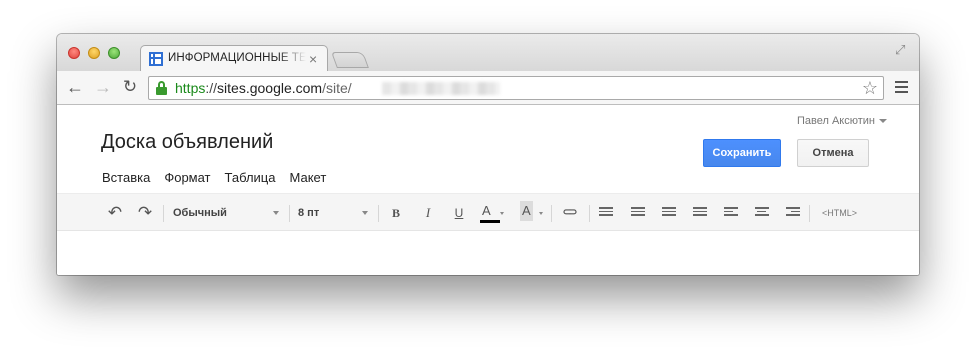  I want to click on user-name: Павел Аксютин, so click(836, 121).